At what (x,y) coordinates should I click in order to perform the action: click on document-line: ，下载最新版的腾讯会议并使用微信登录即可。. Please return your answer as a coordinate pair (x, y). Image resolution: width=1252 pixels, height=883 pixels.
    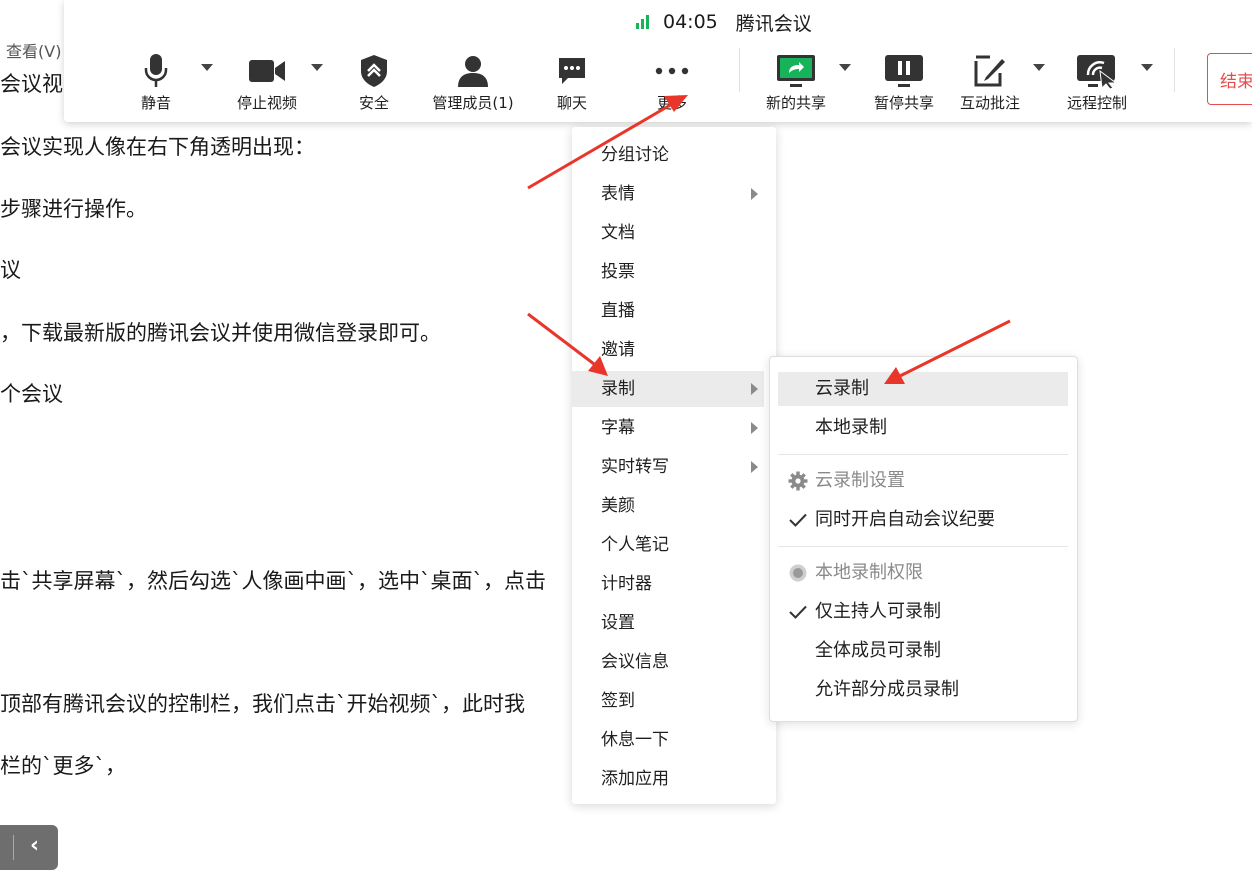
    Looking at the image, I should click on (220, 333).